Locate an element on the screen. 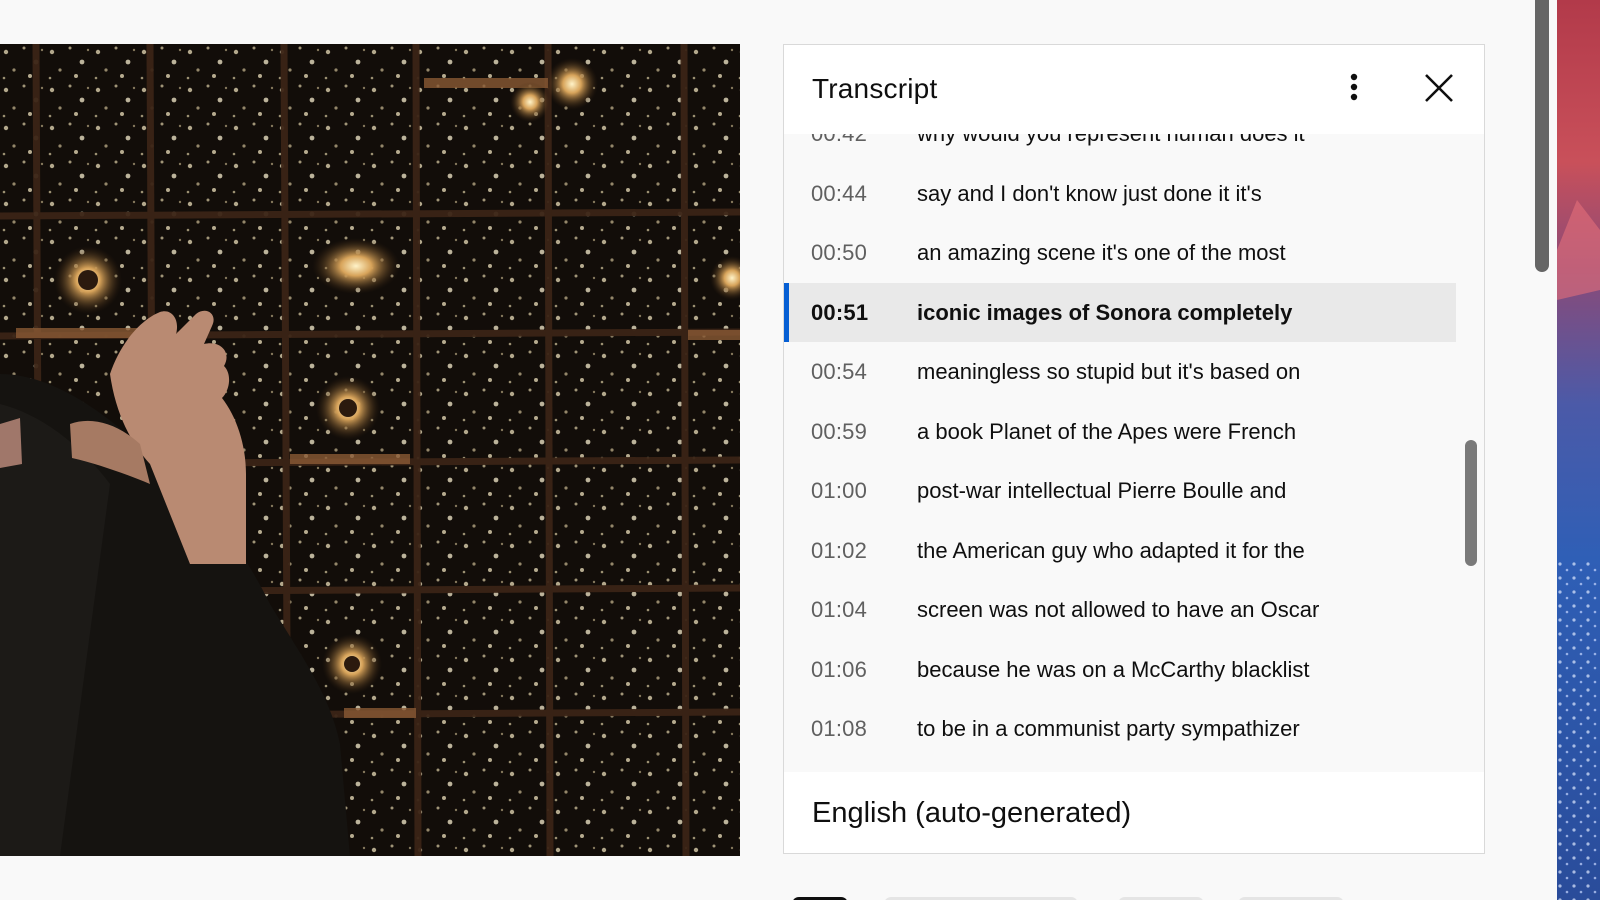 Image resolution: width=1600 pixels, height=900 pixels. page-scrollbar-thumb is located at coordinates (1542, 136).